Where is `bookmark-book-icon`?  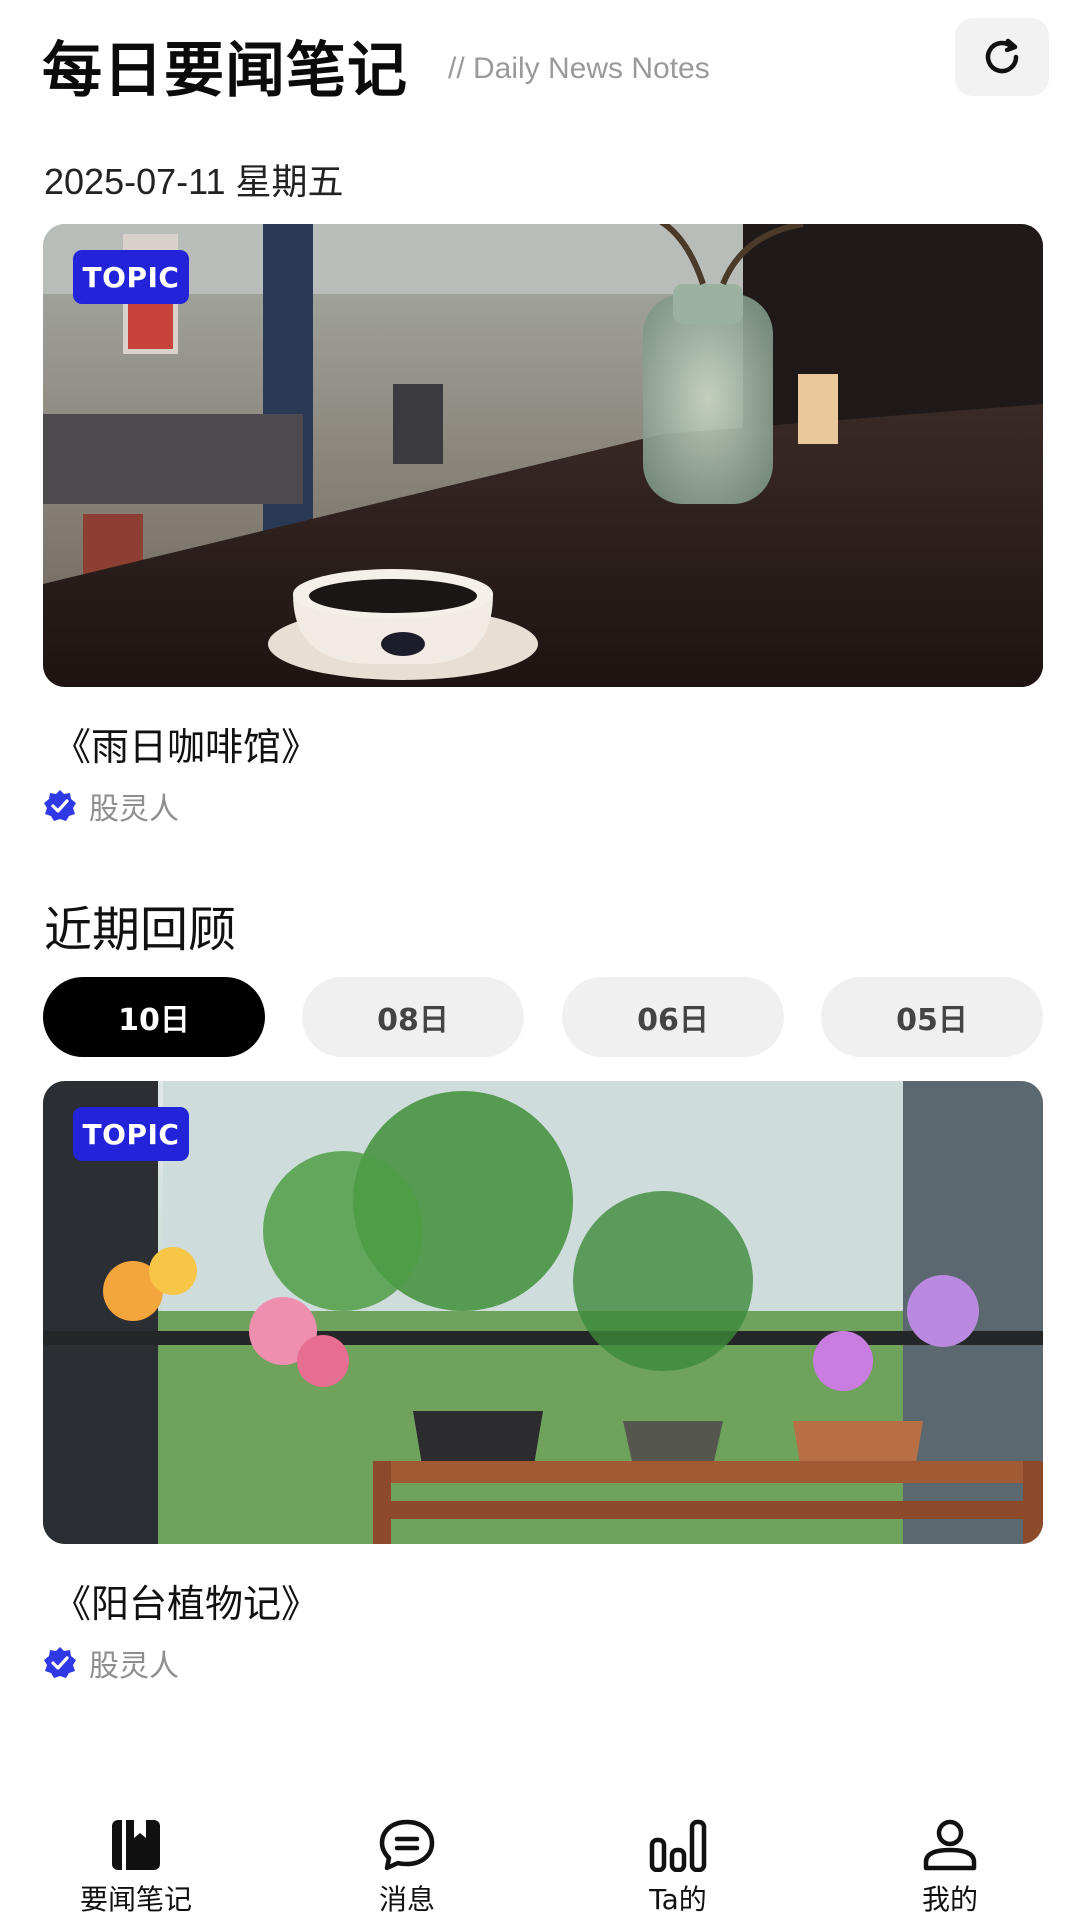
bookmark-book-icon is located at coordinates (136, 1845).